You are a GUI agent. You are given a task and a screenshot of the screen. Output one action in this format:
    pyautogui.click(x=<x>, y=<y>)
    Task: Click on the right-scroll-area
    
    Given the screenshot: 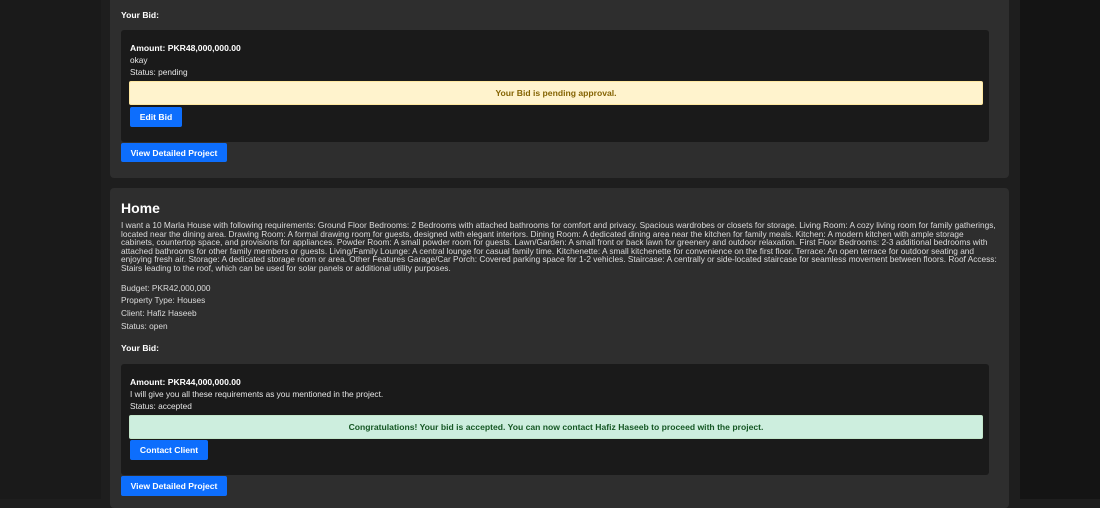 What is the action you would take?
    pyautogui.click(x=1060, y=249)
    